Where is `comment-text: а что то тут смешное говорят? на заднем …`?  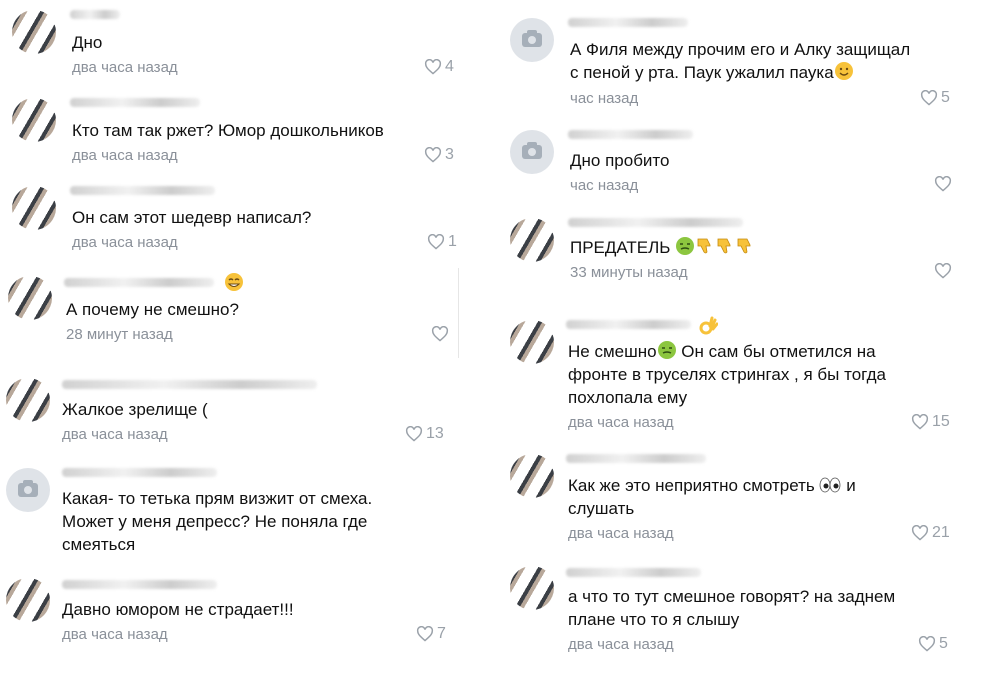
comment-text: а что то тут смешное говорят? на заднем … is located at coordinates (732, 608).